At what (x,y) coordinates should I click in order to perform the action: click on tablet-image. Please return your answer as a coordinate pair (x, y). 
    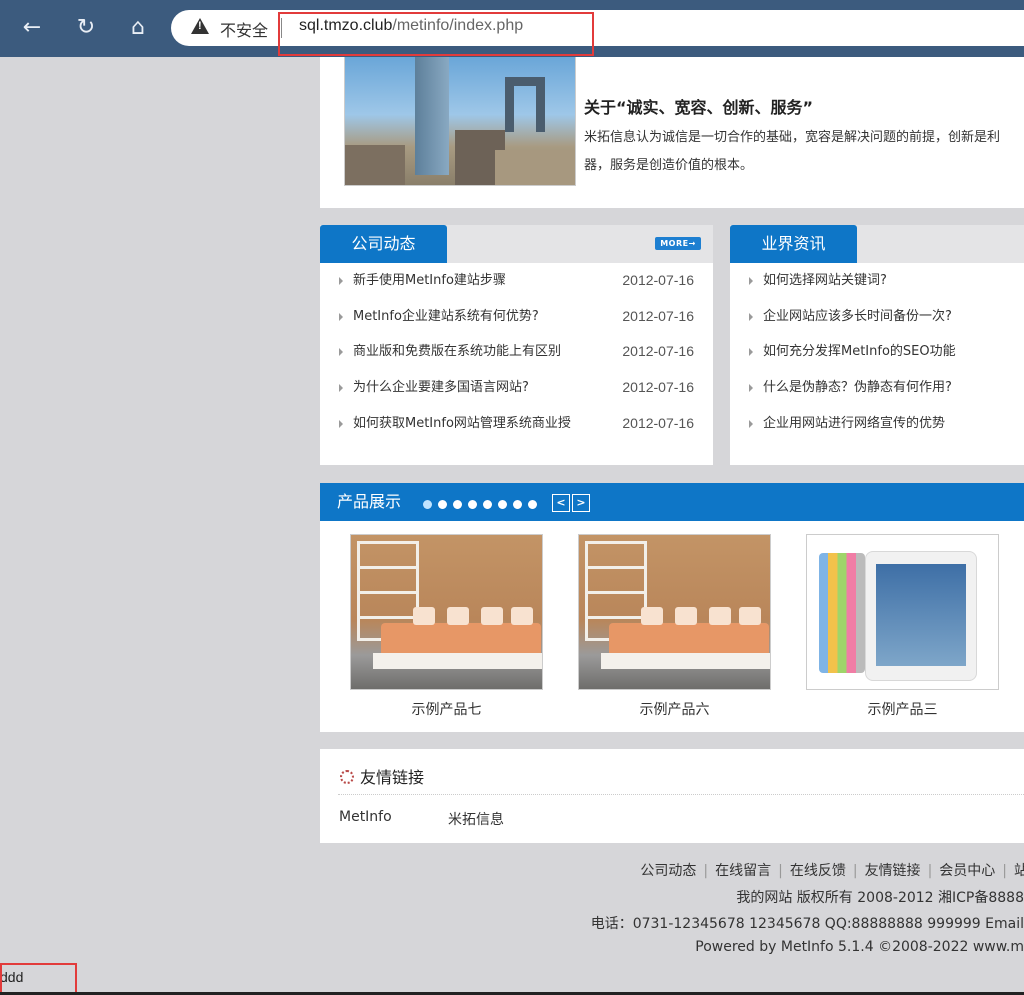
    Looking at the image, I should click on (902, 612).